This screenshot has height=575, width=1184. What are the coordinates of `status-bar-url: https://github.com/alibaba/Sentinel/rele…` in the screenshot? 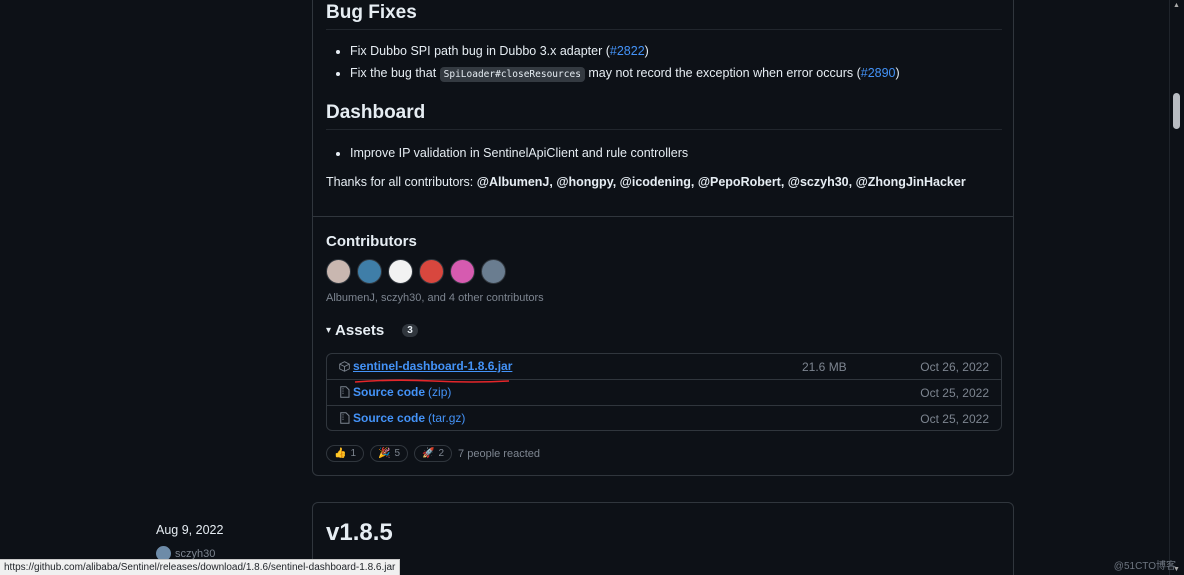 It's located at (200, 567).